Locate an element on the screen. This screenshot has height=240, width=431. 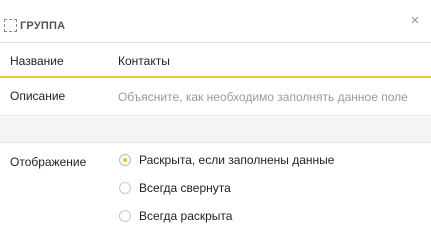
radio-always-collapsed: Всегда свернута is located at coordinates (269, 188).